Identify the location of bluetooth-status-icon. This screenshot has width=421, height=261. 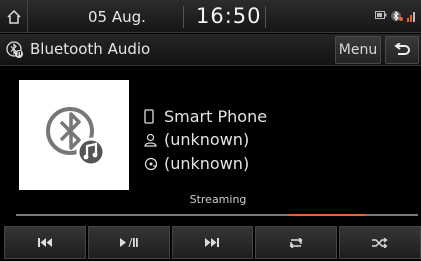
(397, 16).